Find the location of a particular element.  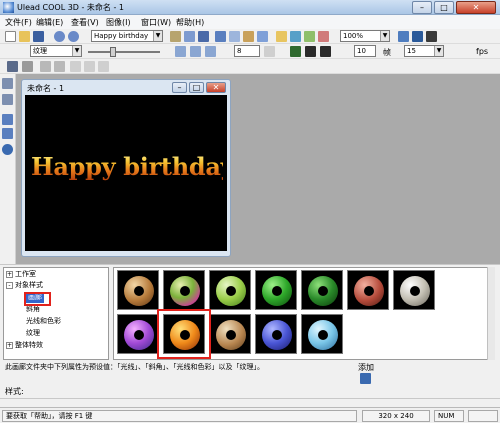

save-icon is located at coordinates (38, 36).